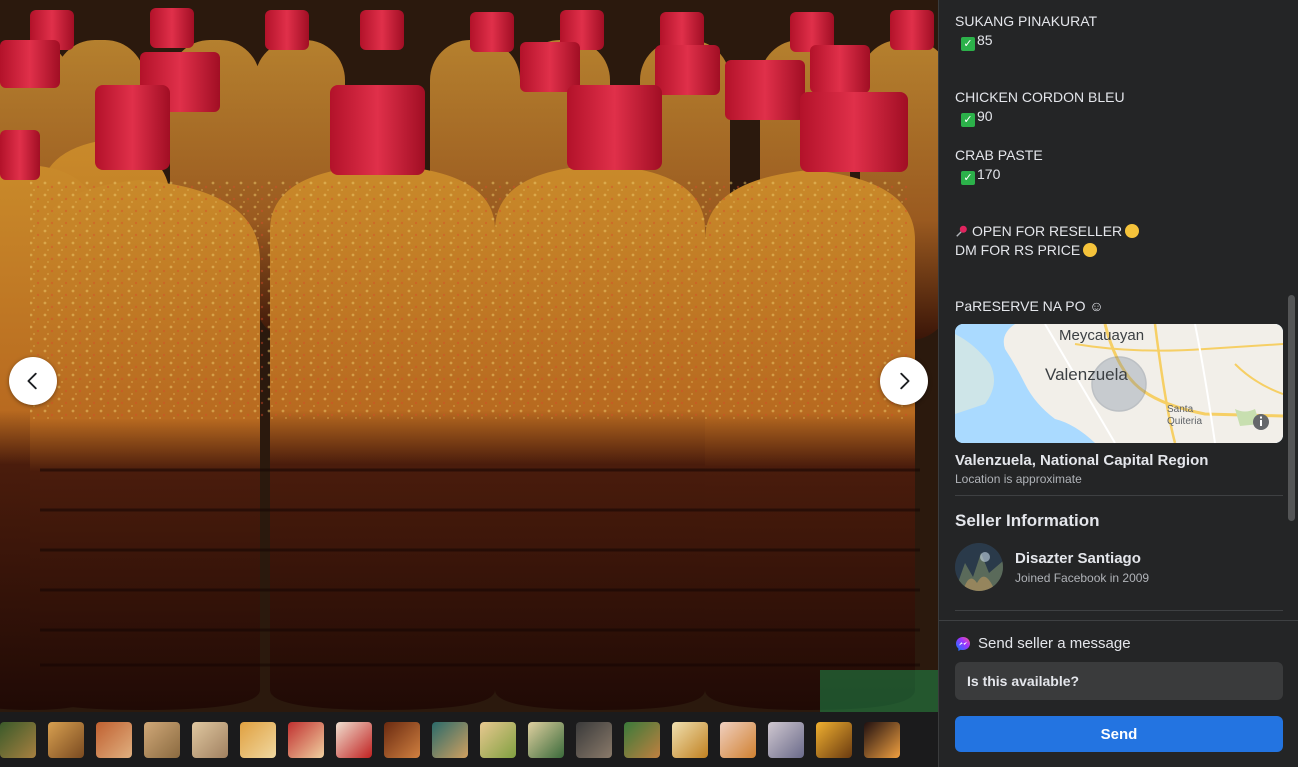  Describe the element at coordinates (1040, 97) in the screenshot. I see `product-name: CHICKEN CORDON BLEU` at that location.